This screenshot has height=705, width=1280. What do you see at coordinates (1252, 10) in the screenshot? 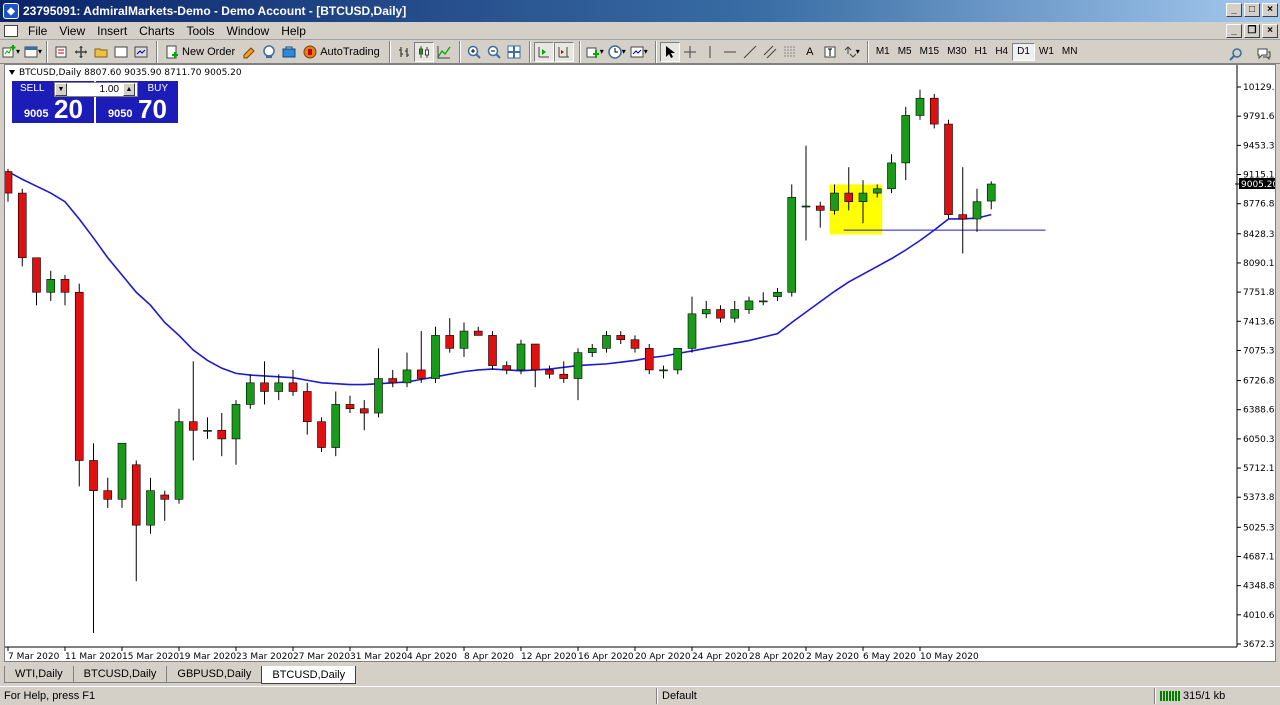
I see `maximize-button: □` at bounding box center [1252, 10].